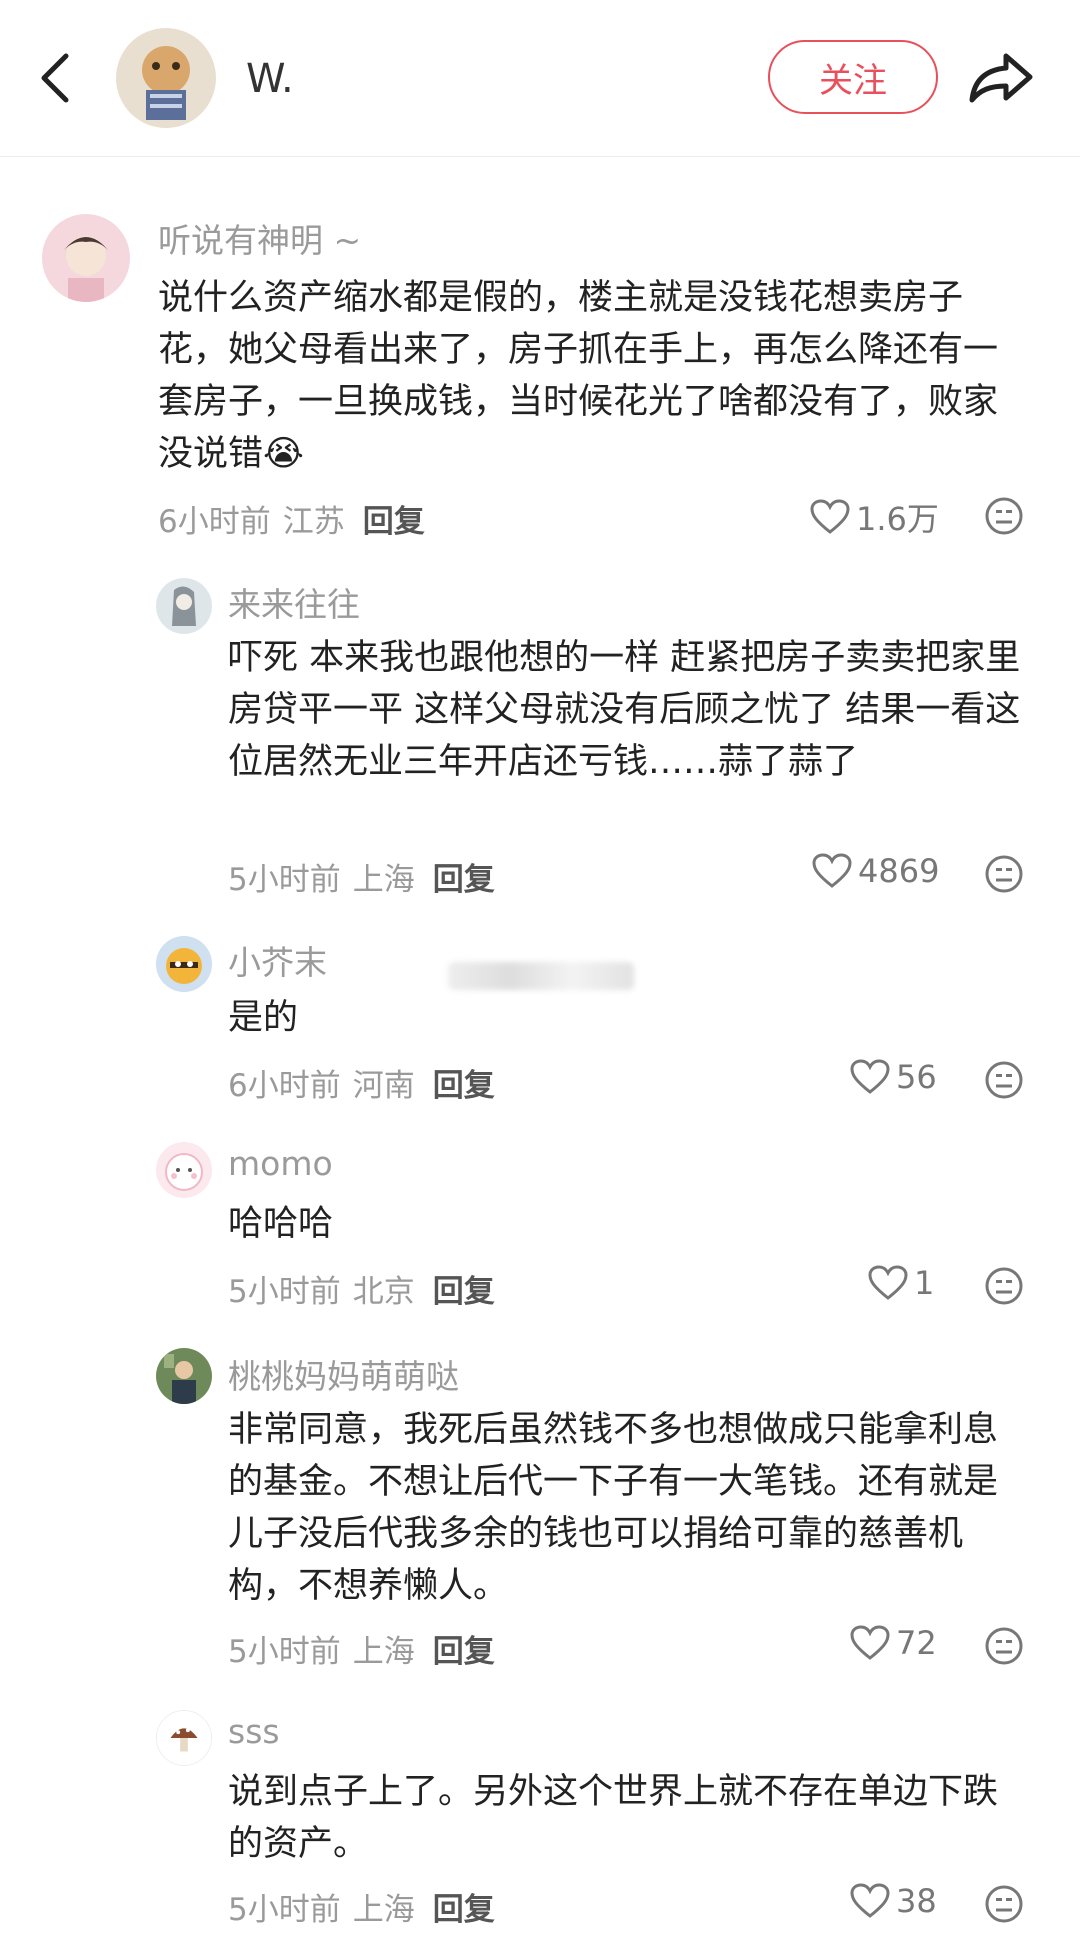  What do you see at coordinates (1001, 78) in the screenshot?
I see `share-arrow-icon` at bounding box center [1001, 78].